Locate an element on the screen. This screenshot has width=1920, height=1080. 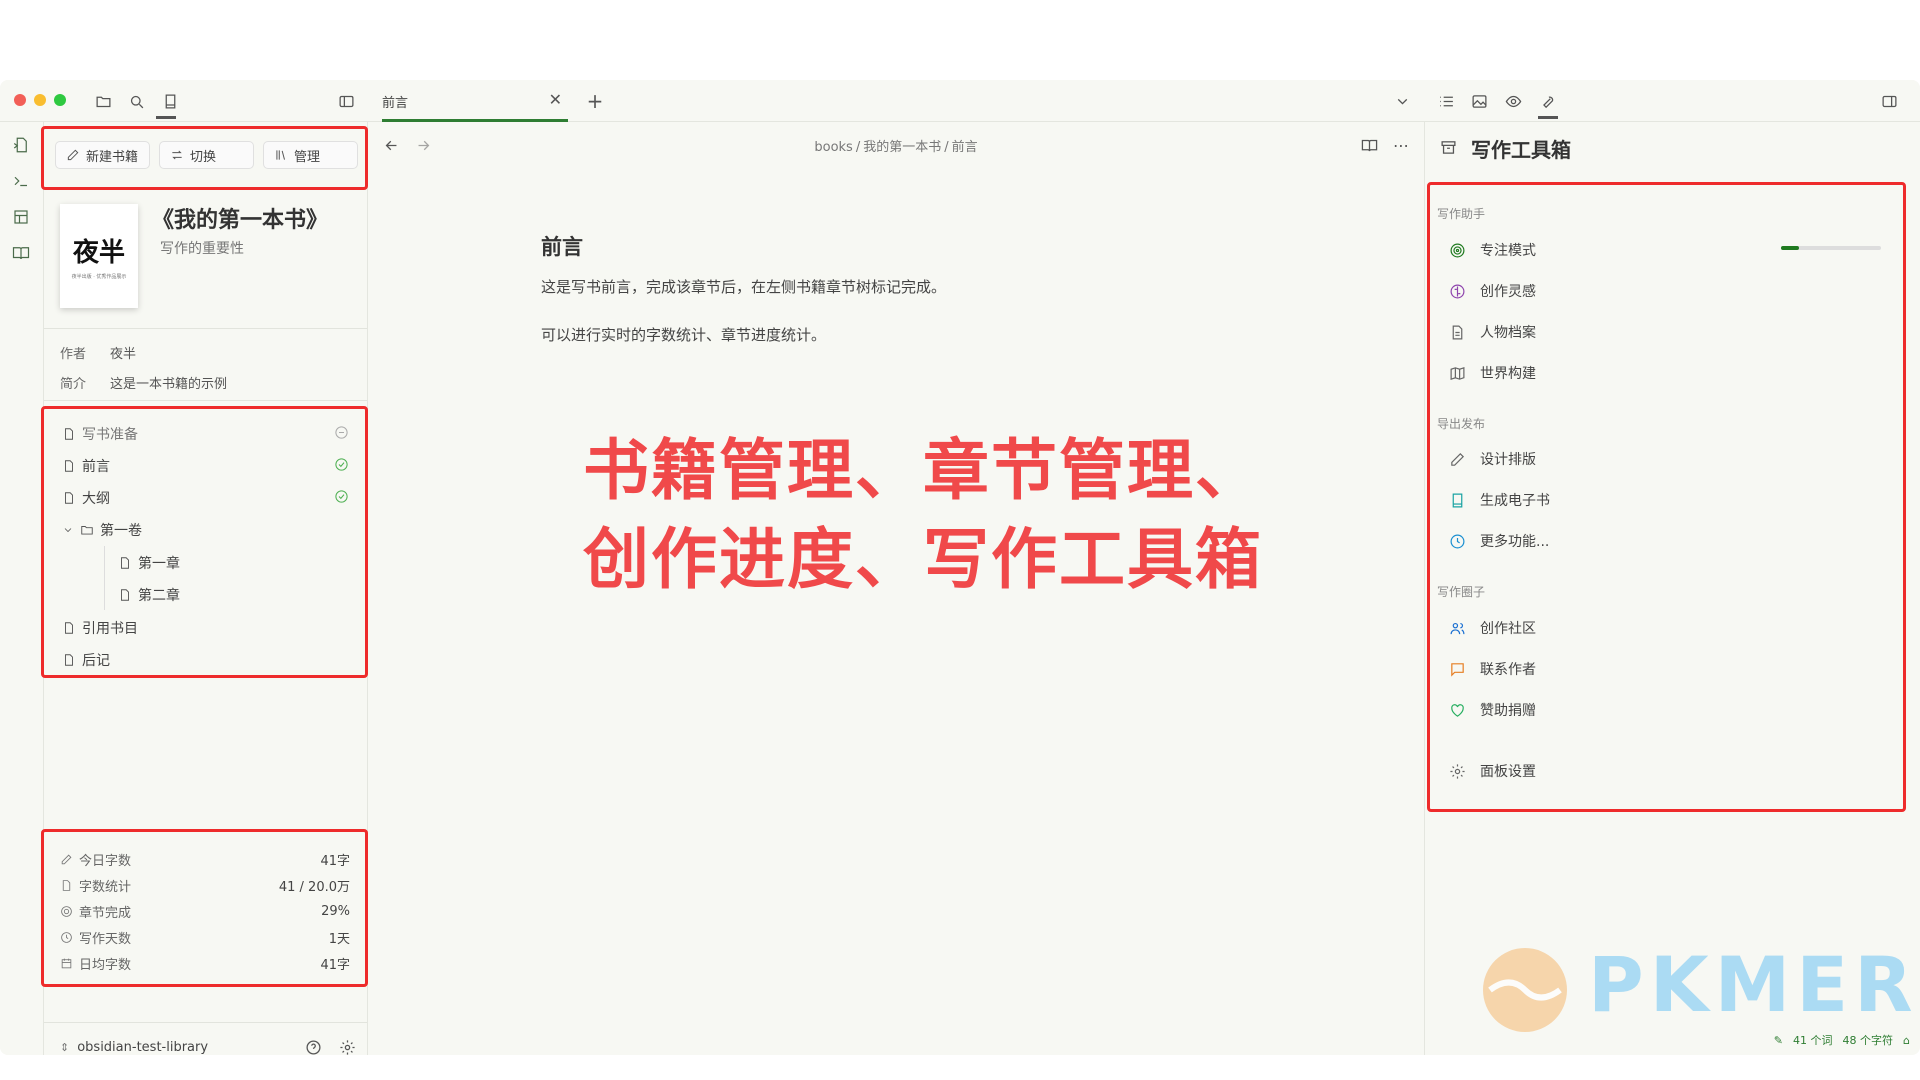
clock-icon is located at coordinates (1457, 541).